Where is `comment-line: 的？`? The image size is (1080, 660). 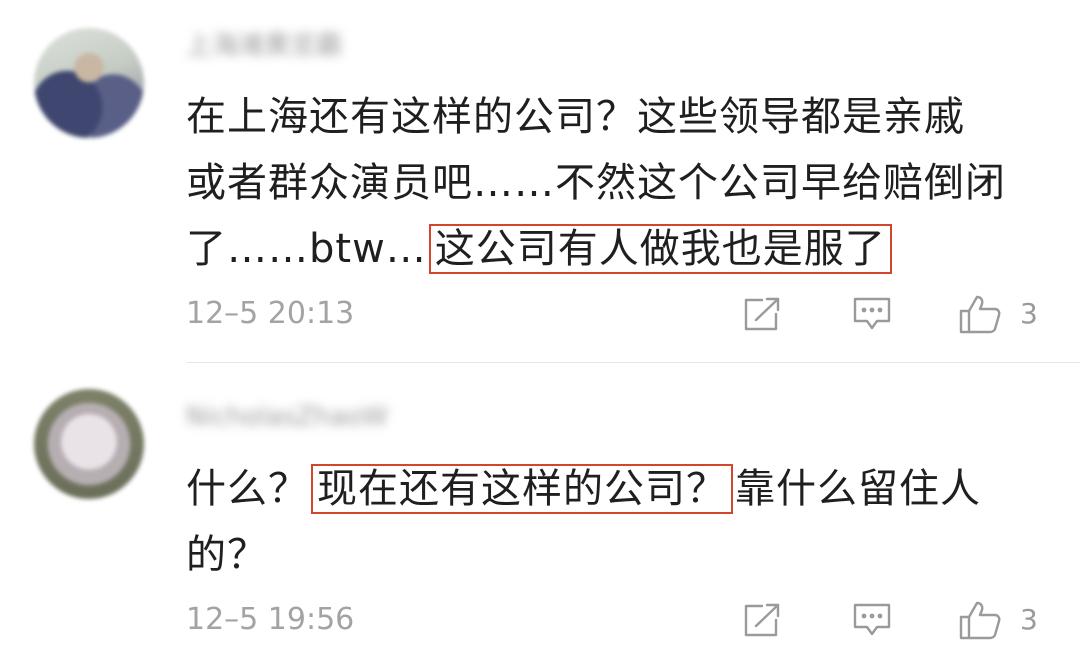
comment-line: 的？ is located at coordinates (616, 555).